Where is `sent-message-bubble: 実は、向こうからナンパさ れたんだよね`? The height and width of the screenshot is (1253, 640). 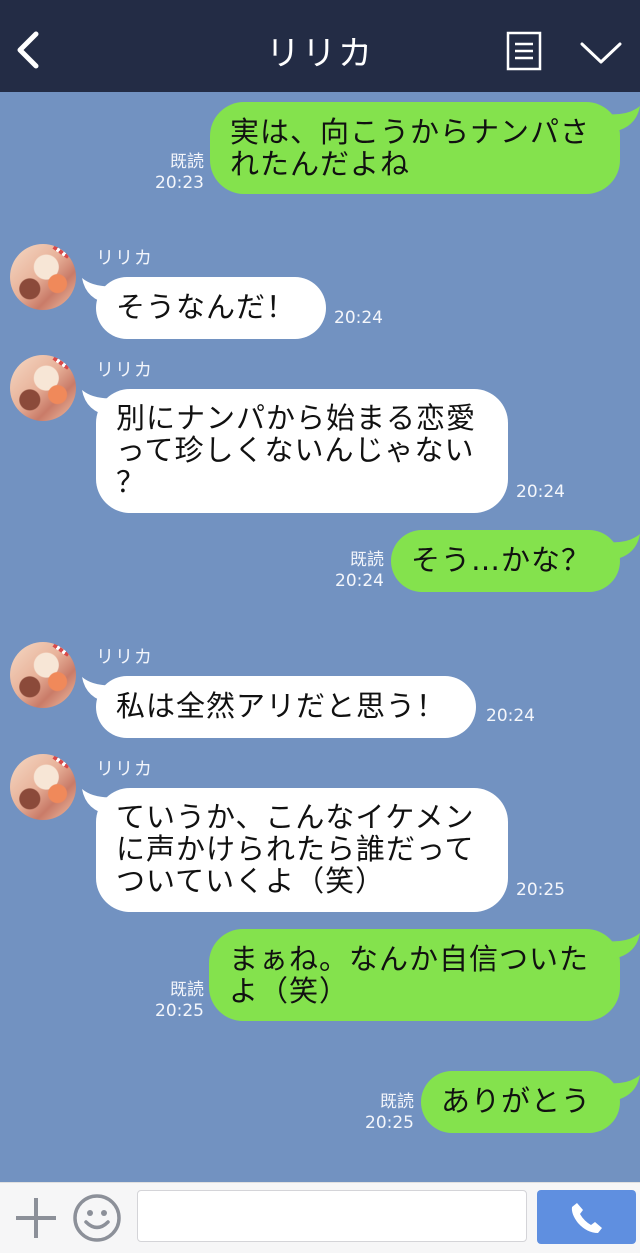
sent-message-bubble: 実は、向こうからナンパさ れたんだよね is located at coordinates (415, 148).